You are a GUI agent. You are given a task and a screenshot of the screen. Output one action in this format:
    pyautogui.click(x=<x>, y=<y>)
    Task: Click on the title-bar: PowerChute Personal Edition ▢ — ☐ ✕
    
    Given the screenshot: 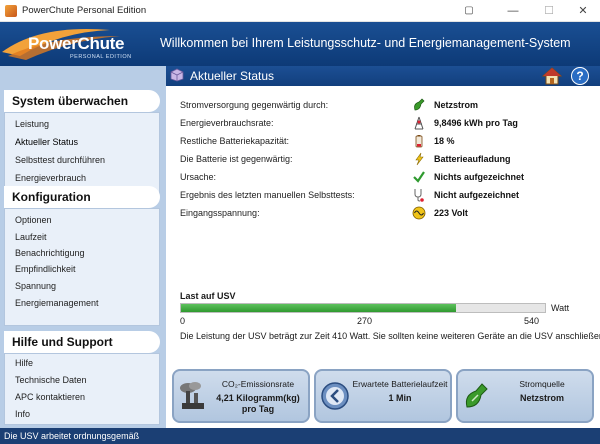 What is the action you would take?
    pyautogui.click(x=300, y=11)
    